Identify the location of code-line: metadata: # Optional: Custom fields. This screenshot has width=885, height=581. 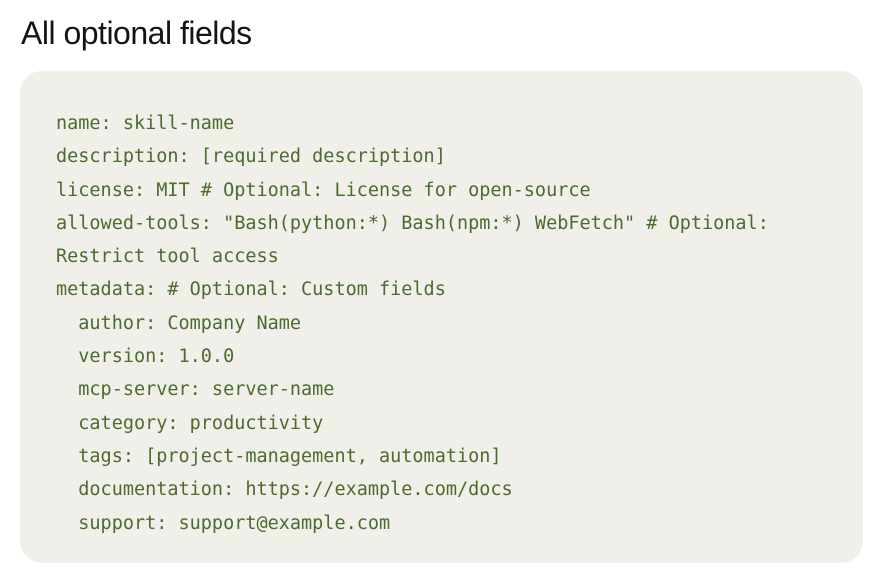
(251, 290).